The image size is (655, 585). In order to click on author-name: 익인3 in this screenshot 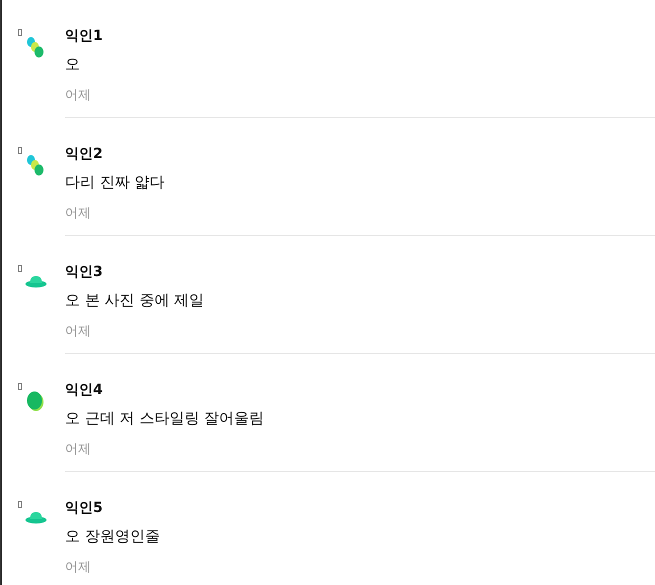, I will do `click(84, 272)`.